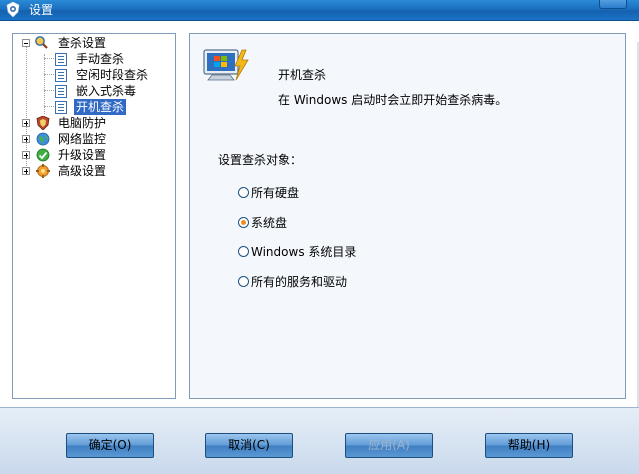  I want to click on advanced-icon, so click(43, 171).